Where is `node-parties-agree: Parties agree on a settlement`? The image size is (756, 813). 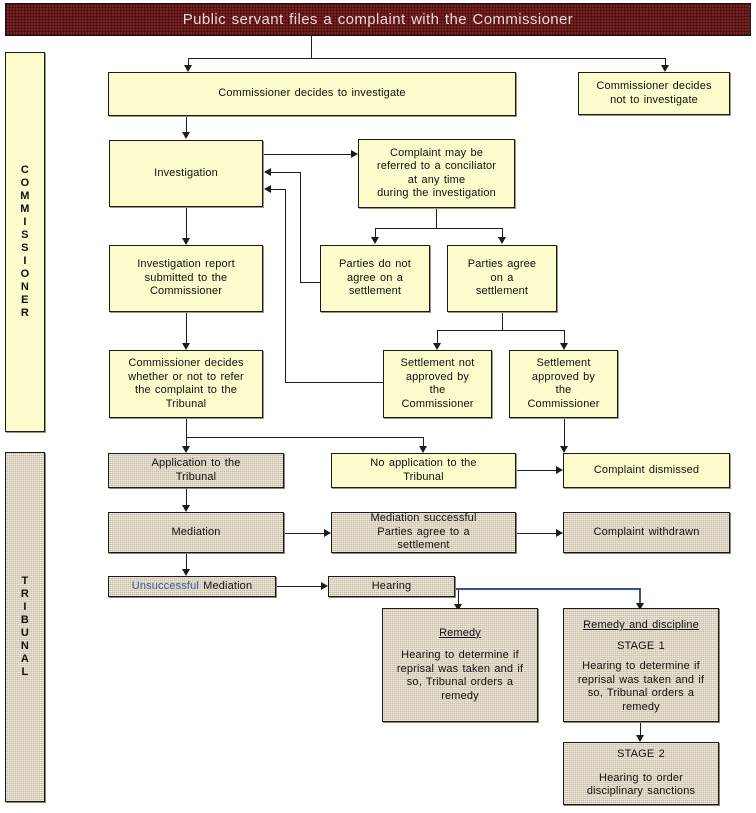
node-parties-agree: Parties agree on a settlement is located at coordinates (502, 278).